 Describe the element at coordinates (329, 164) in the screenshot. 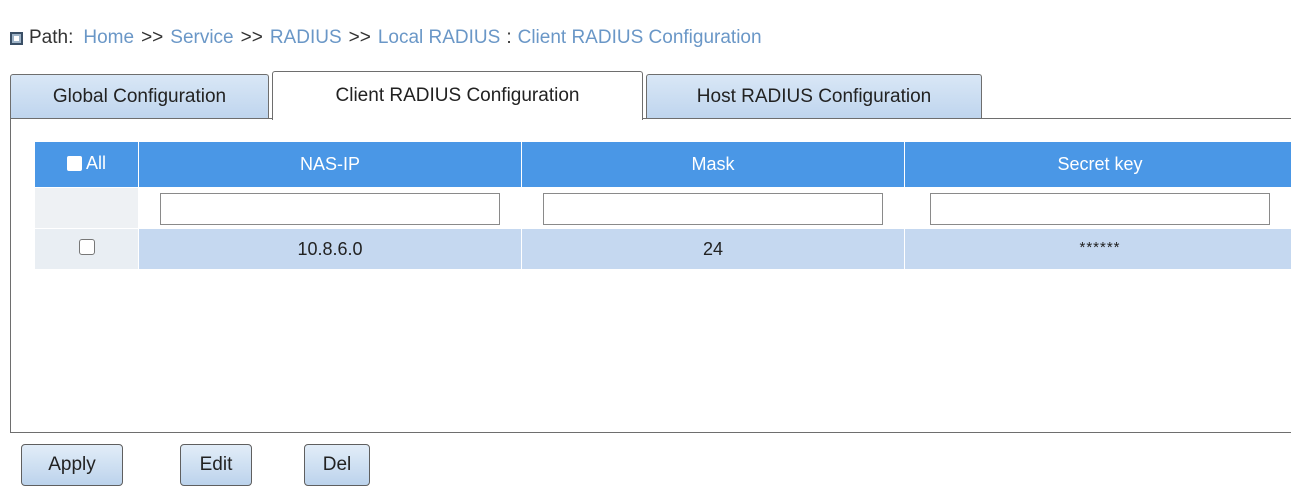

I see `column-header-nas-ip: NAS-IP` at that location.